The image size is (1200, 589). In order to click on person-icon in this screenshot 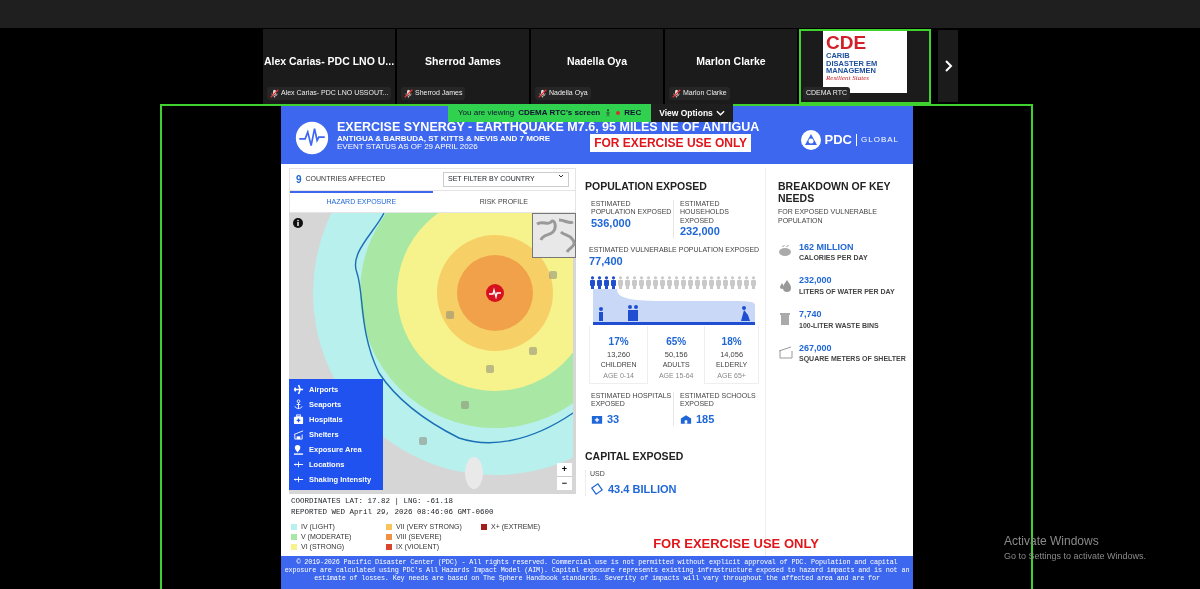, I will do `click(608, 113)`.